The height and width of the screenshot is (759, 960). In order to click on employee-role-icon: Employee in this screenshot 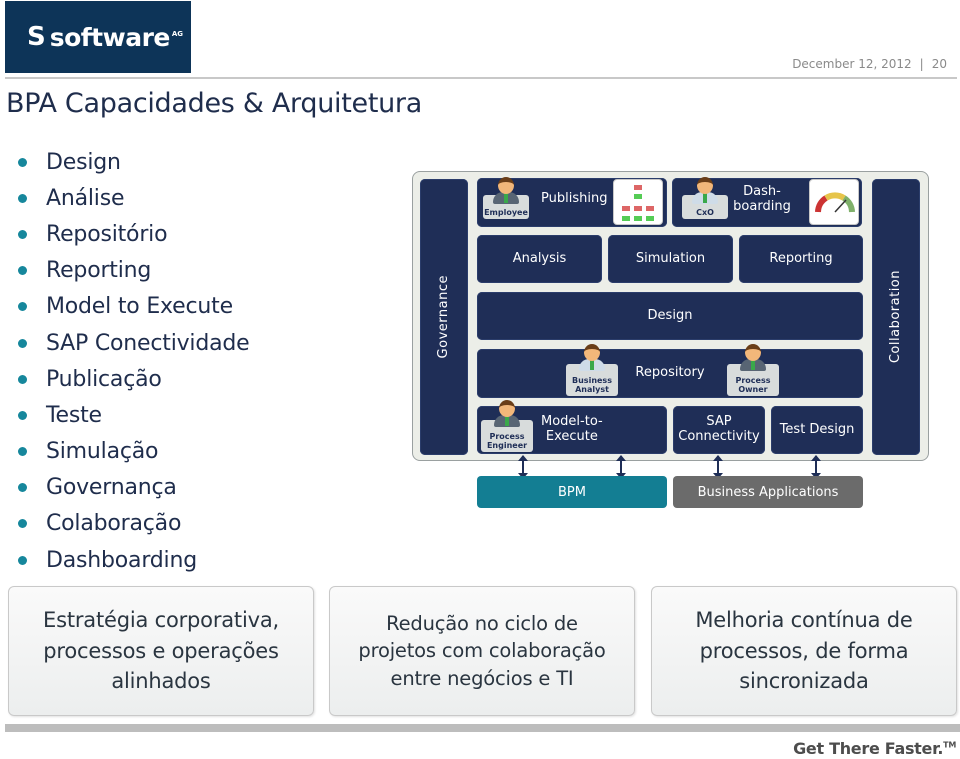, I will do `click(506, 198)`.